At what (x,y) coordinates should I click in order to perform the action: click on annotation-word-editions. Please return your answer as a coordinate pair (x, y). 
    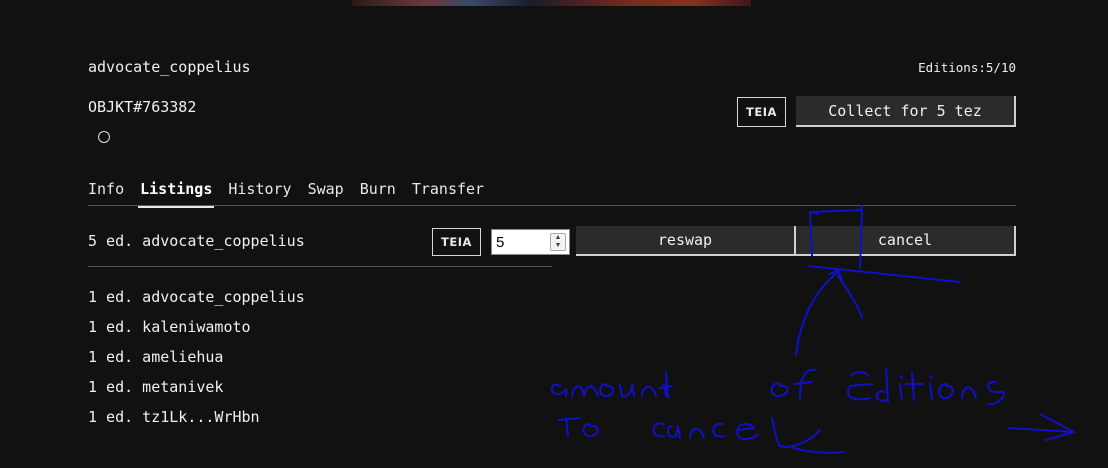
    Looking at the image, I should click on (926, 386).